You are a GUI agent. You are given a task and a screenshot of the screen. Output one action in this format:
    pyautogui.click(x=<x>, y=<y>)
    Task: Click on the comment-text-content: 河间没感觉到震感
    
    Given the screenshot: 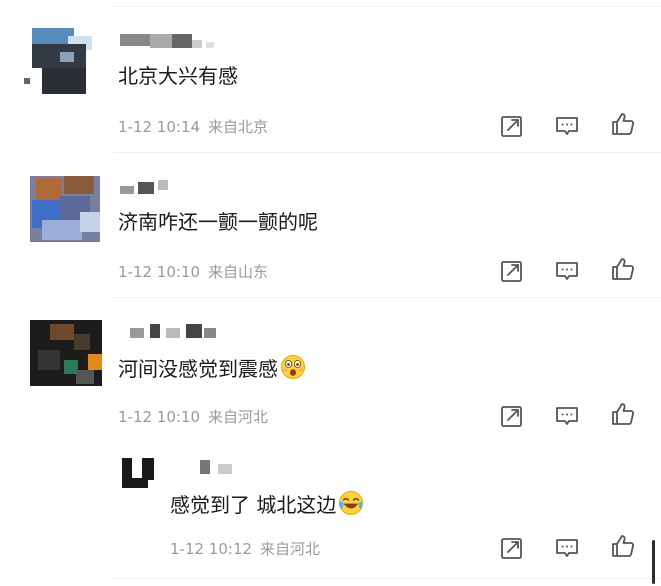 What is the action you would take?
    pyautogui.click(x=198, y=369)
    